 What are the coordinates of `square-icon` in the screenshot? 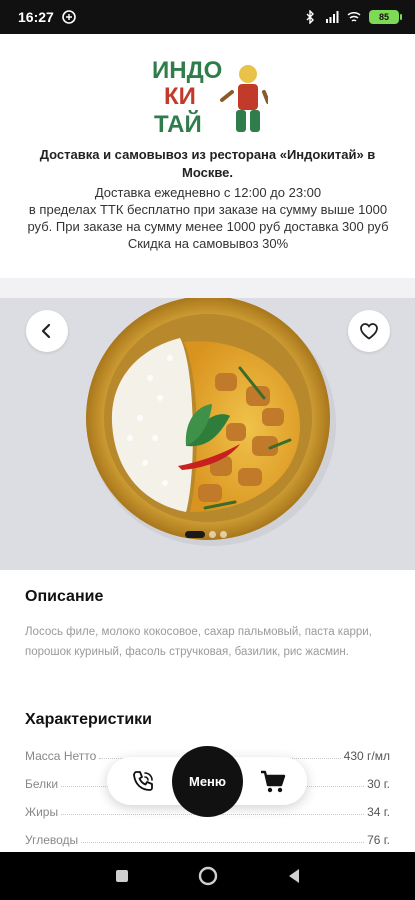 It's located at (122, 876).